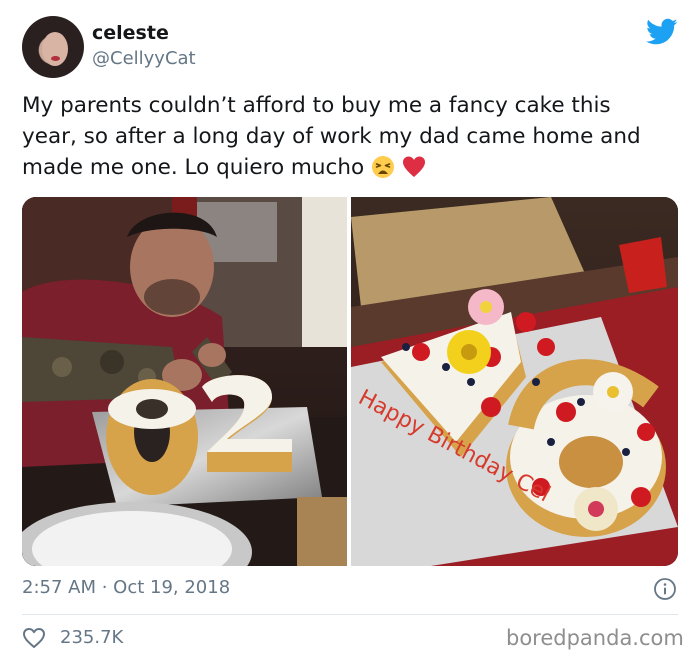 The width and height of the screenshot is (700, 668). What do you see at coordinates (350, 614) in the screenshot?
I see `divider` at bounding box center [350, 614].